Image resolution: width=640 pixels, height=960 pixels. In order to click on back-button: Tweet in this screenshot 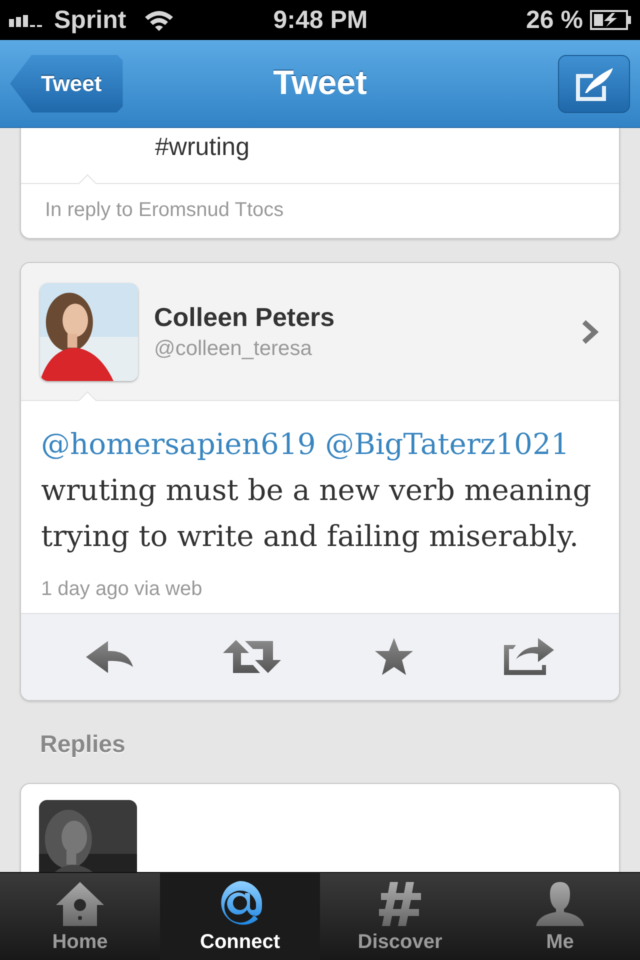, I will do `click(66, 83)`.